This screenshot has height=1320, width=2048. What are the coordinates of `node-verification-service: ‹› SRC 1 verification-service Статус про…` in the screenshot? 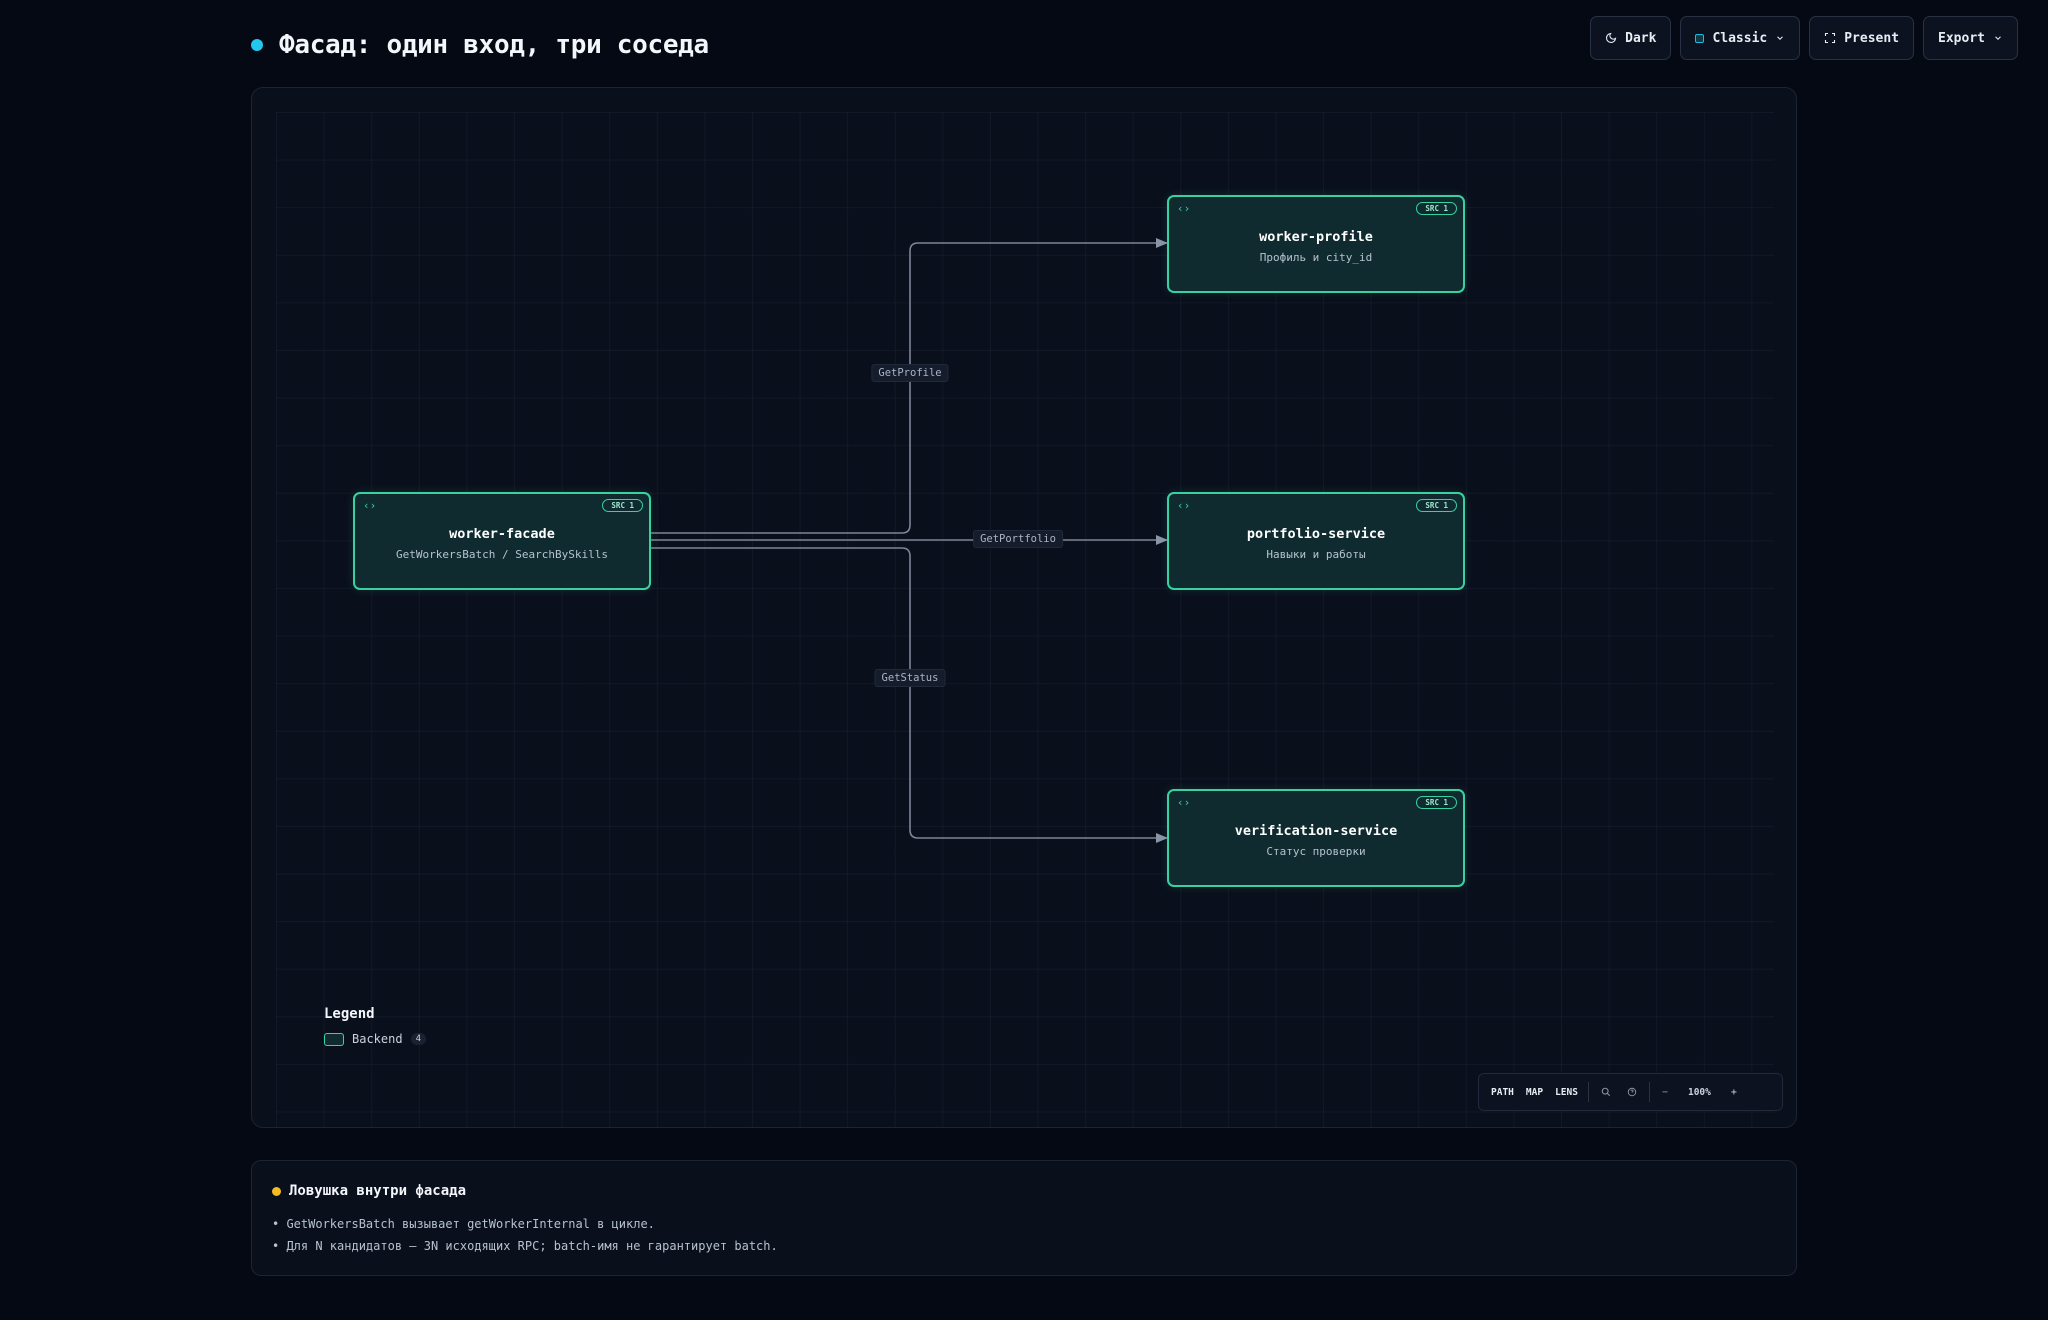 It's located at (1316, 838).